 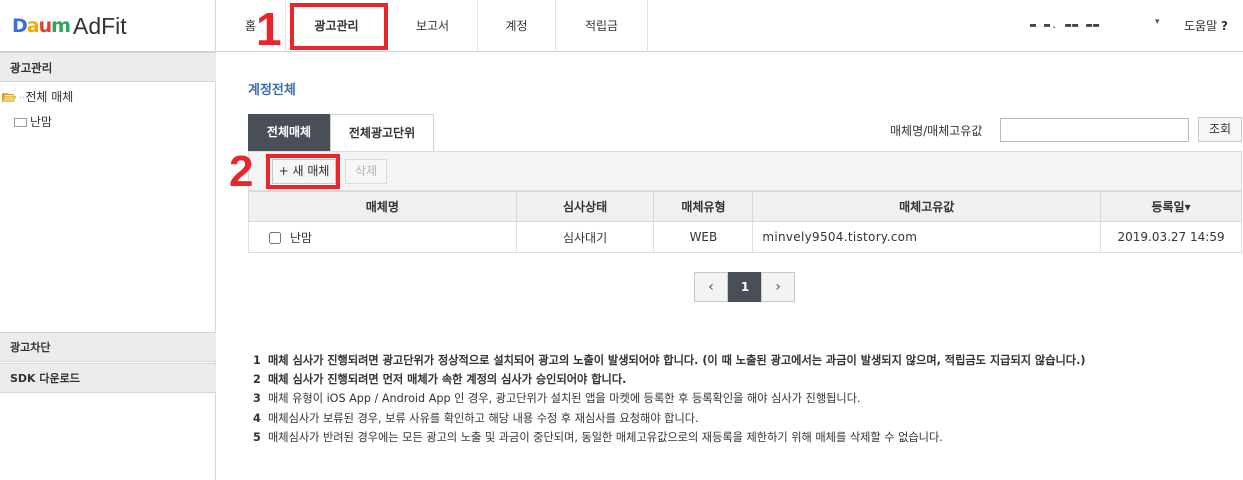 I want to click on search-label: 매체명/매체고유값, so click(x=936, y=131).